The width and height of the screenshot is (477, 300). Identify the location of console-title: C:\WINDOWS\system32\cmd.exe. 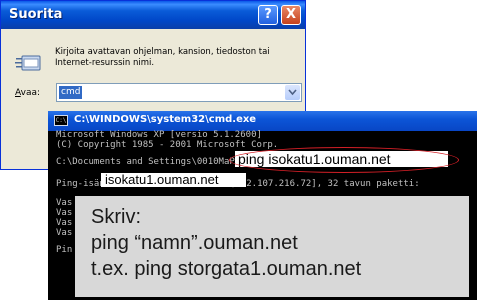
(165, 119).